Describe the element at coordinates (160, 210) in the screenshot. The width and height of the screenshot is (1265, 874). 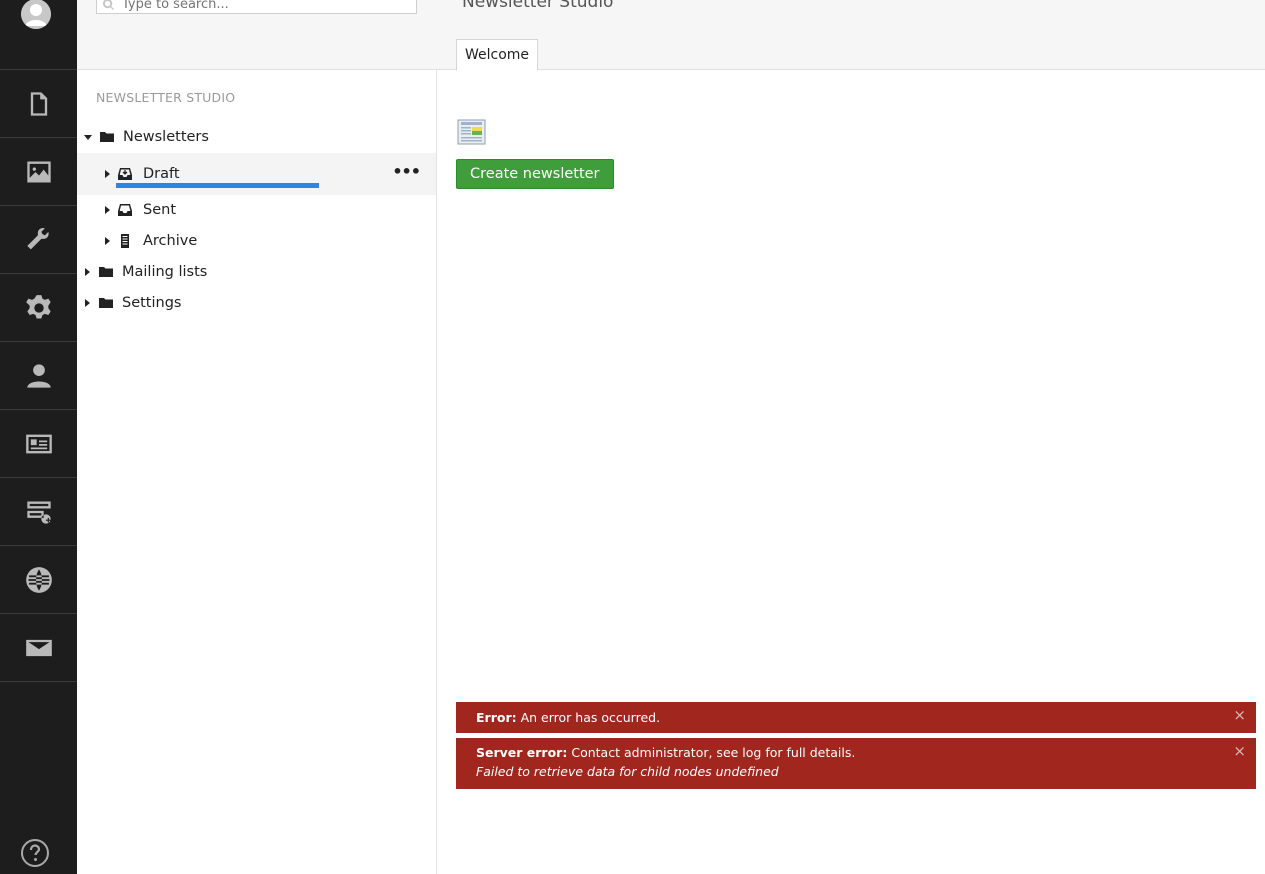
I see `tree-node-label: Sent` at that location.